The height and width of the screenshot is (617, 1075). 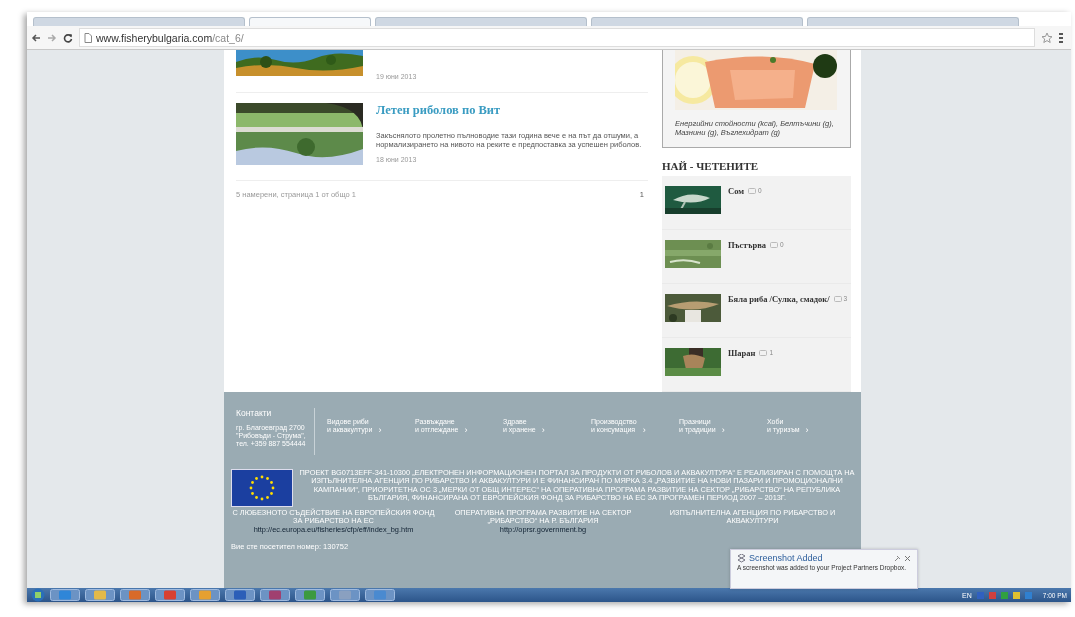 I want to click on article-title-link: Шаран, so click(x=742, y=353).